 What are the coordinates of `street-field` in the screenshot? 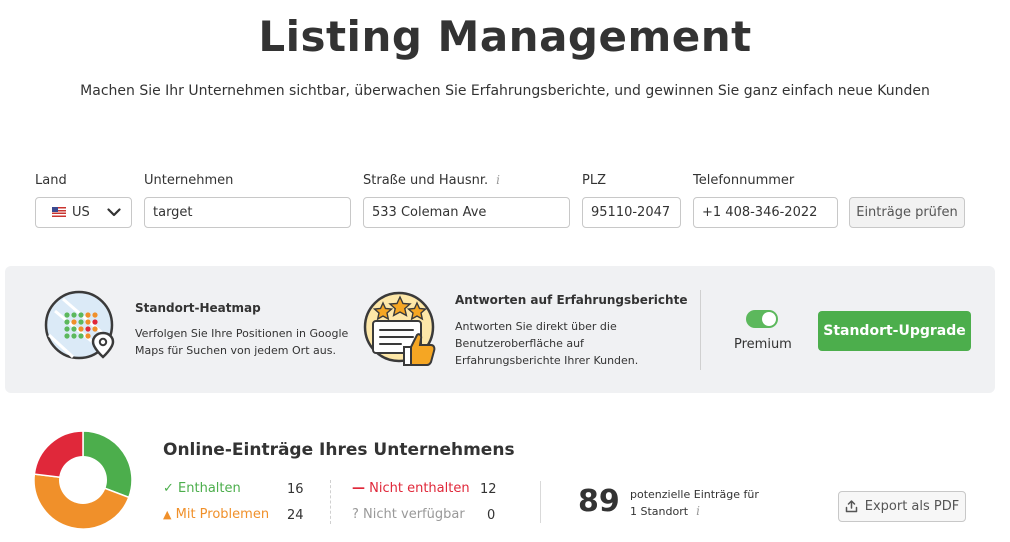 It's located at (466, 212).